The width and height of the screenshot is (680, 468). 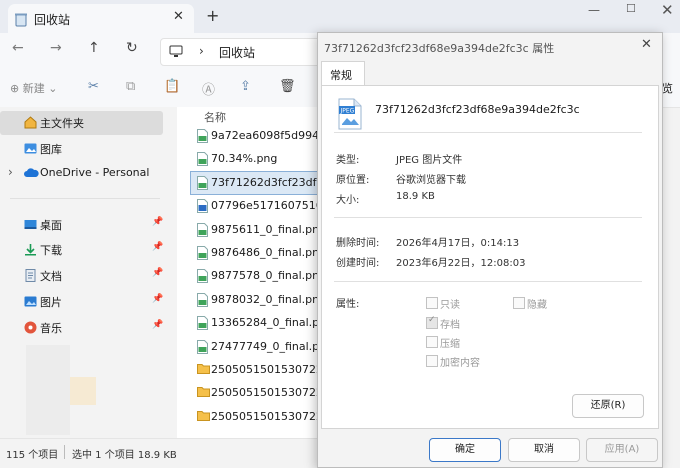 What do you see at coordinates (465, 450) in the screenshot?
I see `ok-button: 确定` at bounding box center [465, 450].